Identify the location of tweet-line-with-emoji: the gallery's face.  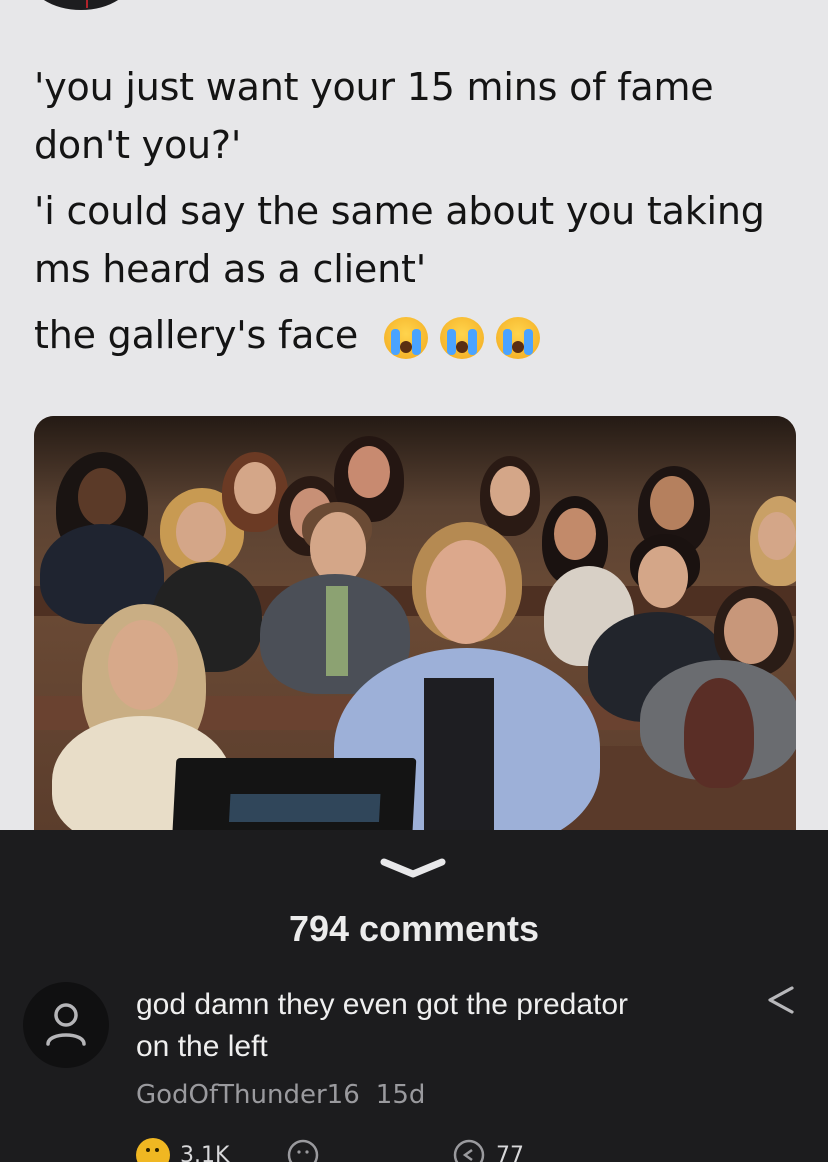
(419, 335).